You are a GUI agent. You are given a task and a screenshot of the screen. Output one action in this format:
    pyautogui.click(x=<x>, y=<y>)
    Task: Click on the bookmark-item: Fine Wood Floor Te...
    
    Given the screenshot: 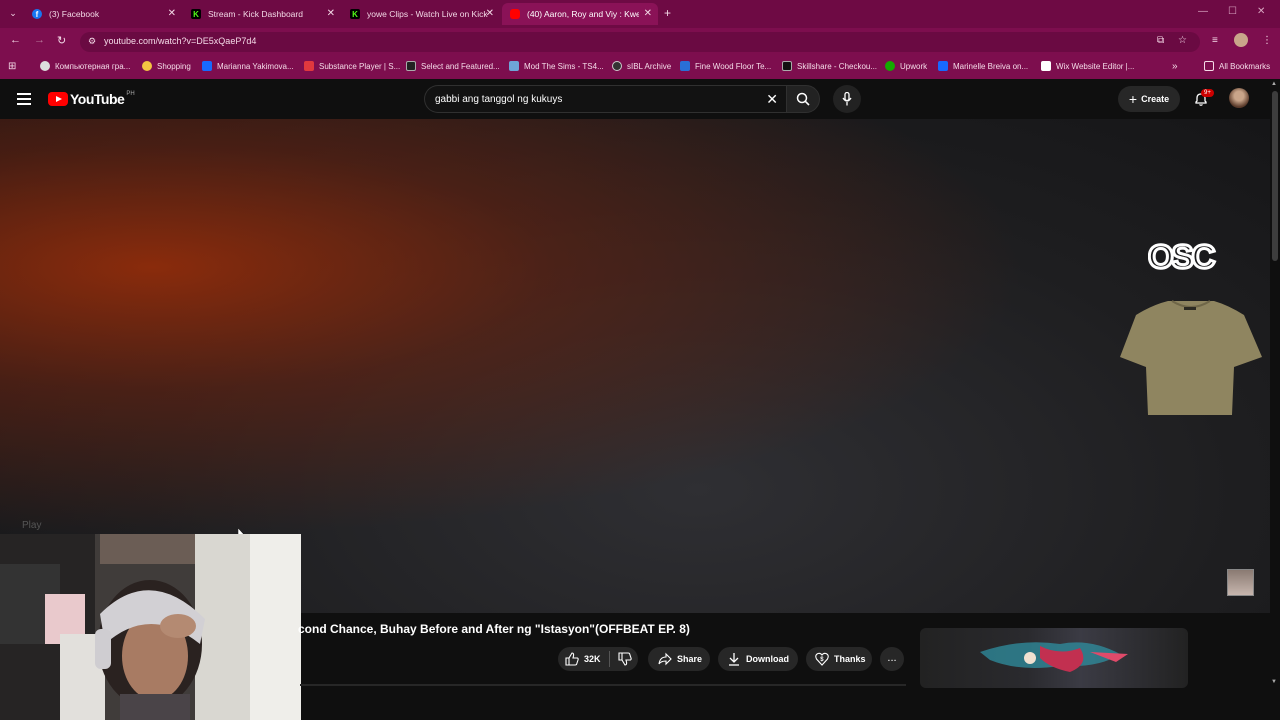 What is the action you would take?
    pyautogui.click(x=725, y=66)
    